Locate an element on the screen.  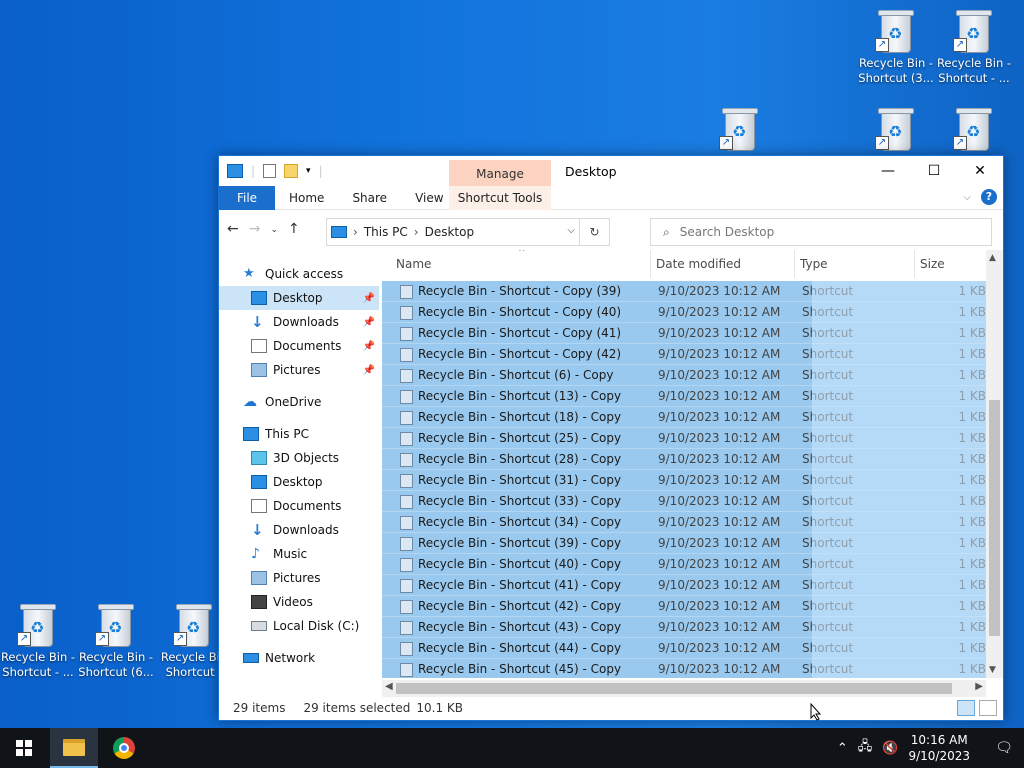
film-icon is located at coordinates (259, 602).